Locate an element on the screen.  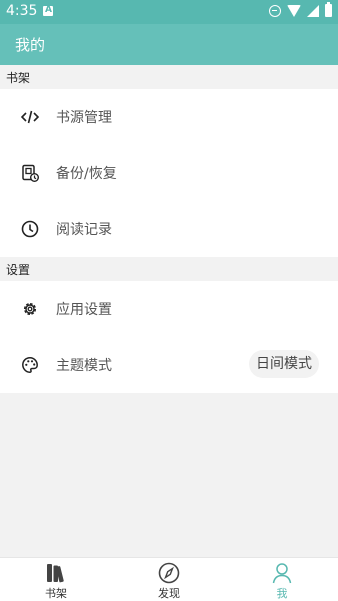
code-icon is located at coordinates (30, 117).